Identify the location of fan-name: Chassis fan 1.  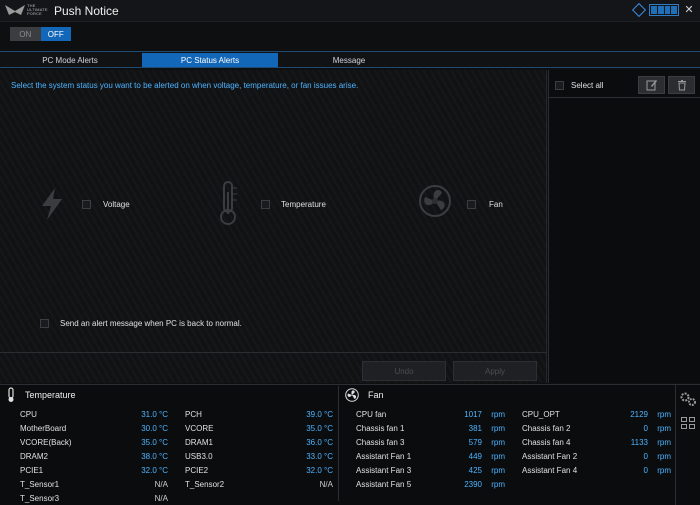
(380, 428).